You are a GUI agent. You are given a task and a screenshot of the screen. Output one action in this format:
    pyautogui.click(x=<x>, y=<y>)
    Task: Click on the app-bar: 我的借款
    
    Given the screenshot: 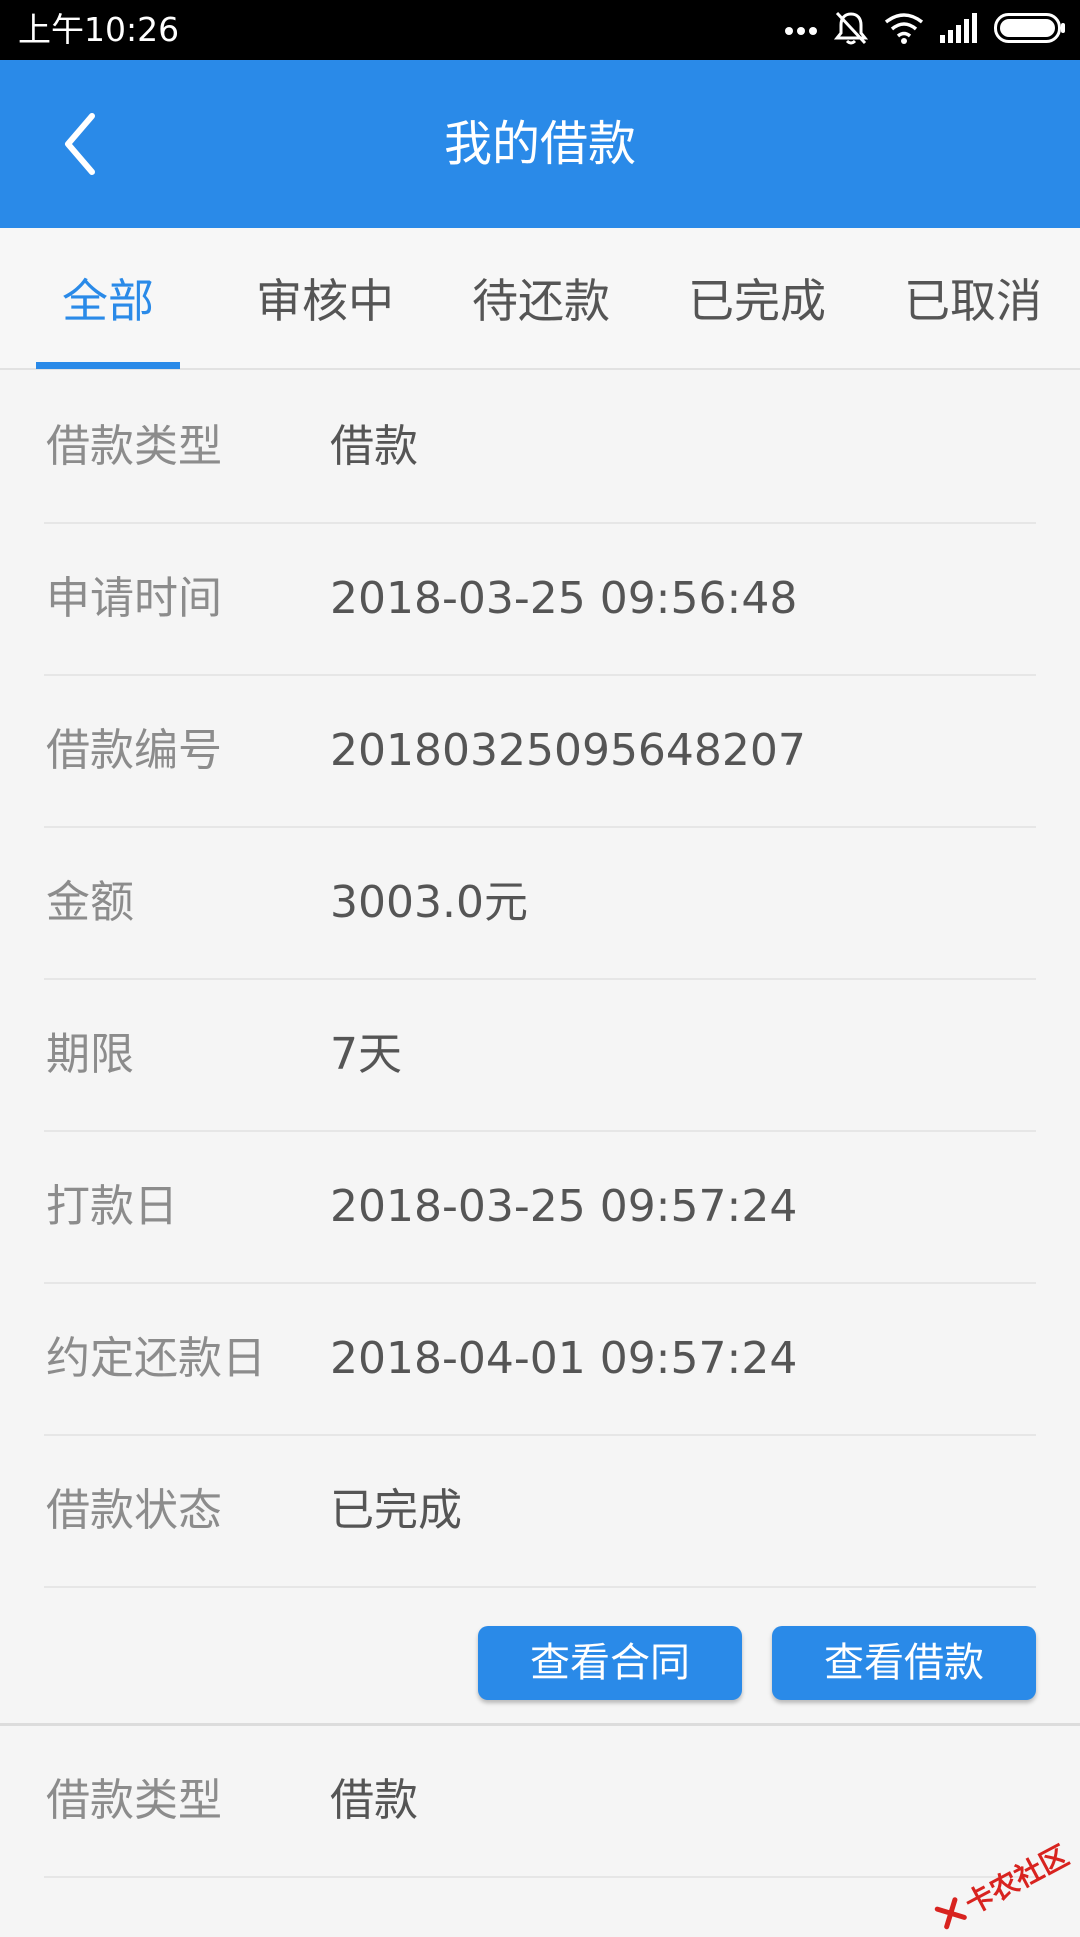 What is the action you would take?
    pyautogui.click(x=540, y=144)
    